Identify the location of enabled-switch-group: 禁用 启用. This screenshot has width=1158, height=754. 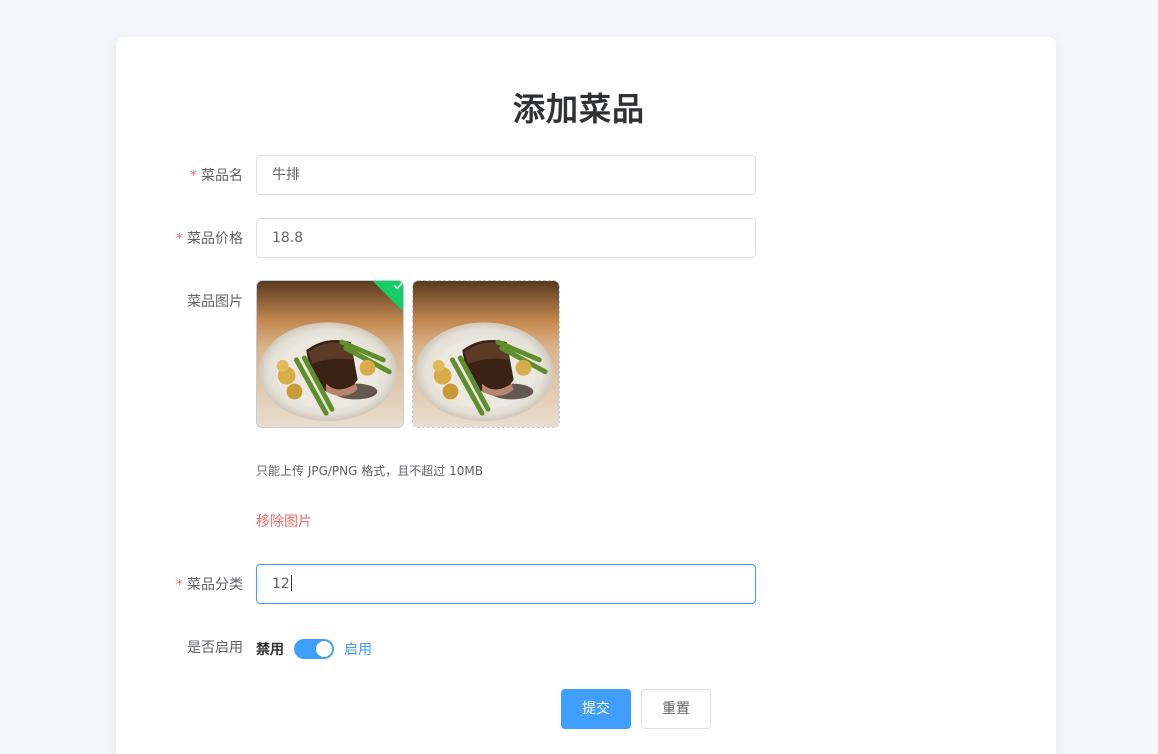
(314, 649).